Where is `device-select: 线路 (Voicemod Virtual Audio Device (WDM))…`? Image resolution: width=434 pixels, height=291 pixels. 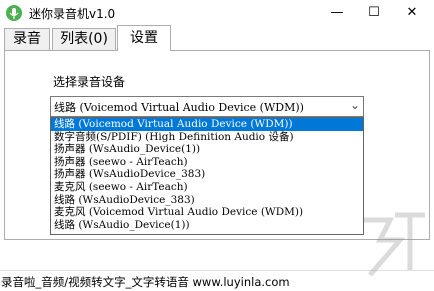 device-select: 线路 (Voicemod Virtual Audio Device (WDM))… is located at coordinates (207, 106).